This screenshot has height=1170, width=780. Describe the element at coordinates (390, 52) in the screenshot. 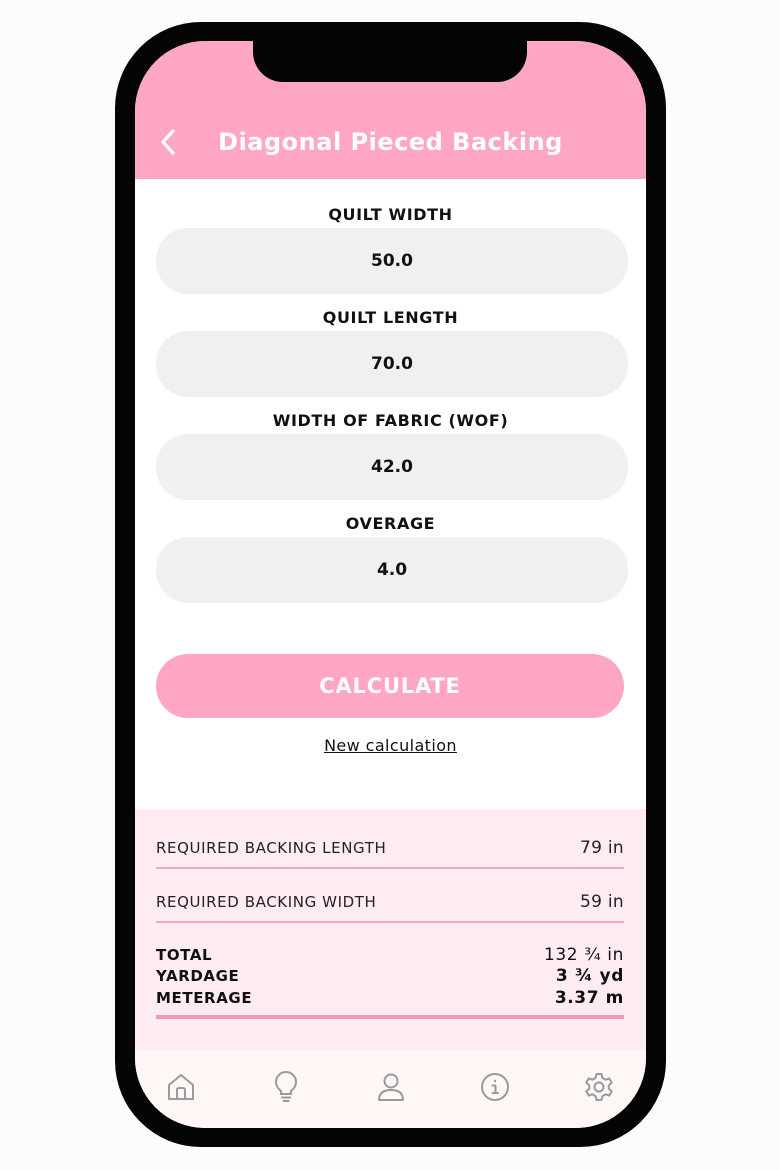

I see `phone-notch` at that location.